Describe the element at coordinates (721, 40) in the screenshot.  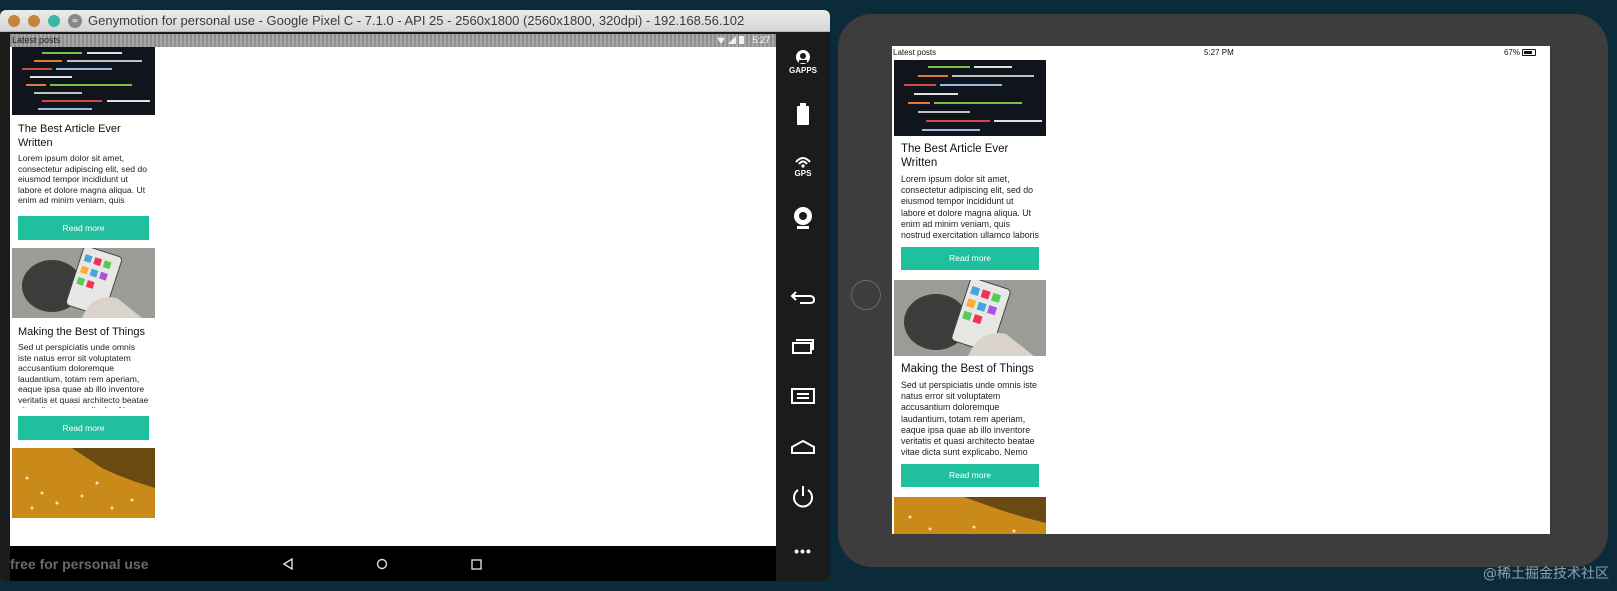
I see `wifi-icon` at that location.